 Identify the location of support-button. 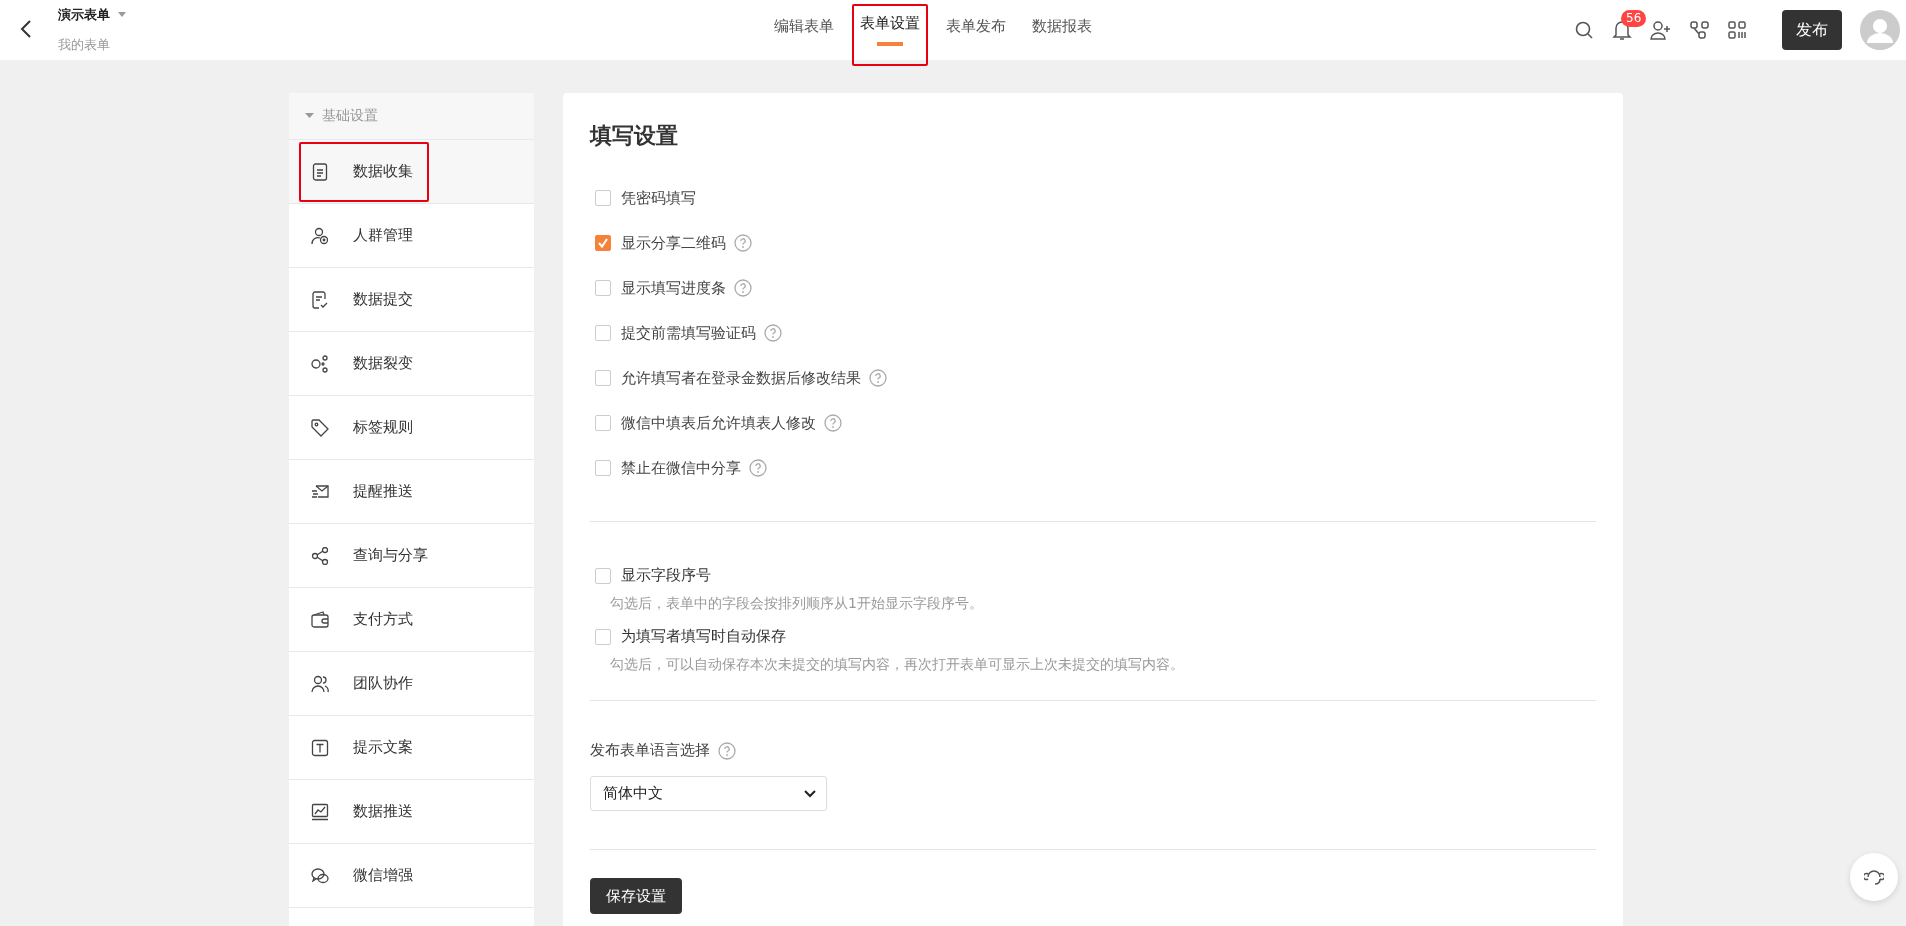
(1874, 877).